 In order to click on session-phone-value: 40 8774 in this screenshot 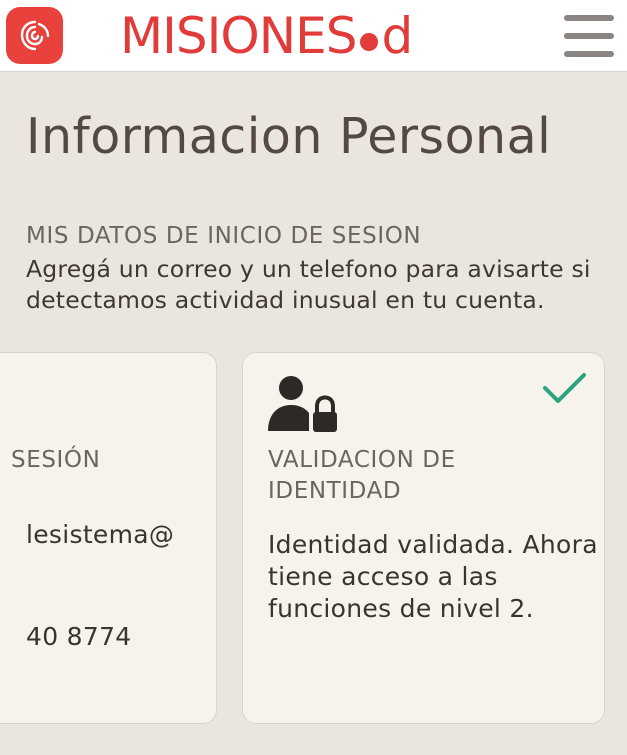, I will do `click(79, 636)`.